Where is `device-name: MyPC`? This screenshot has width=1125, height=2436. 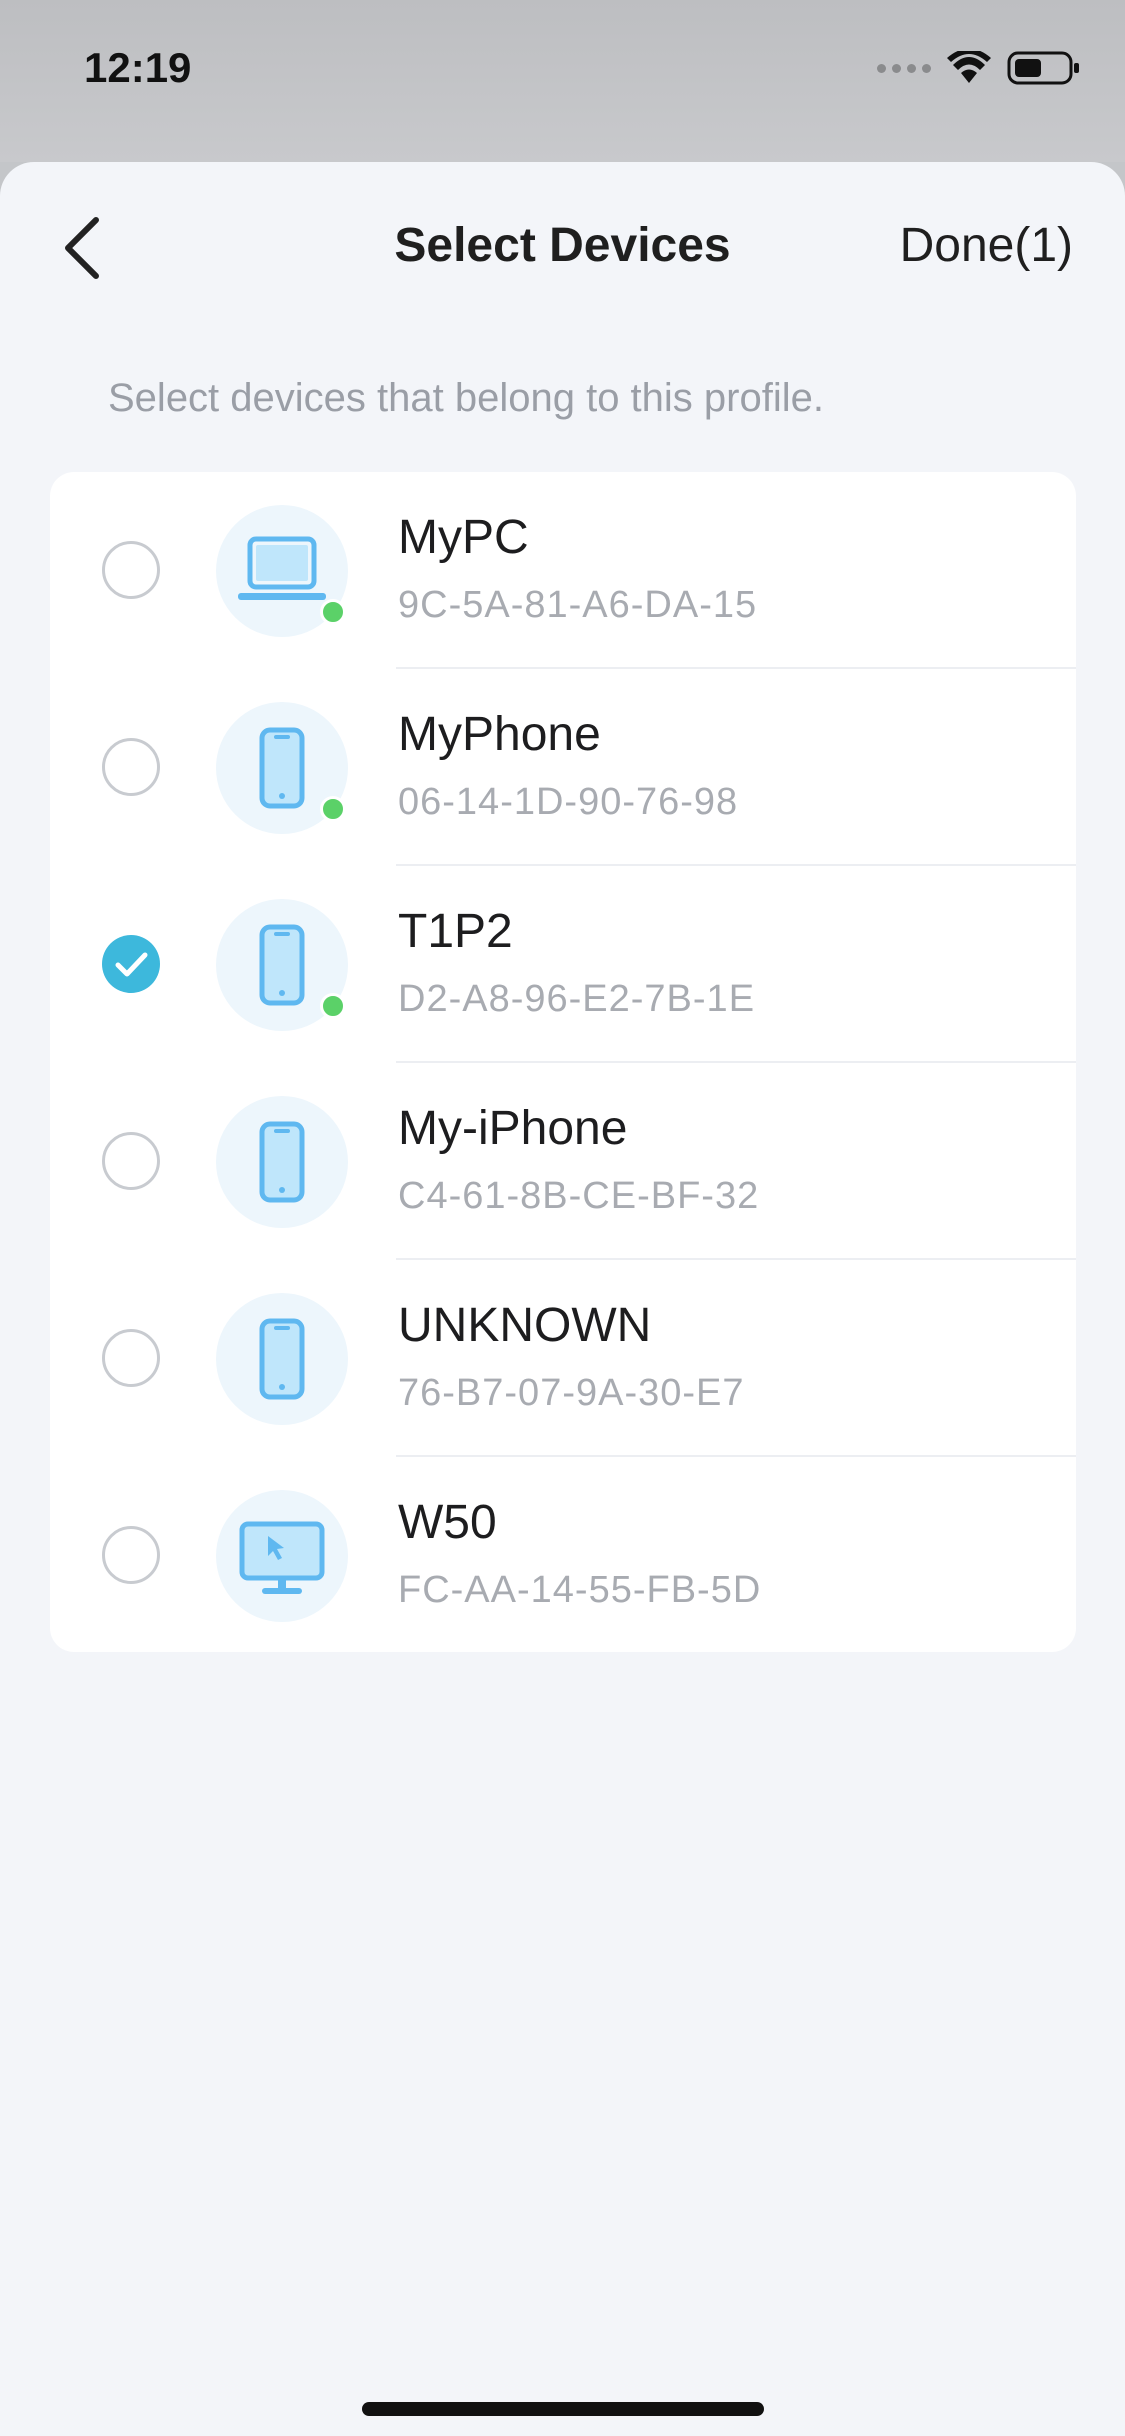
device-name: MyPC is located at coordinates (463, 537).